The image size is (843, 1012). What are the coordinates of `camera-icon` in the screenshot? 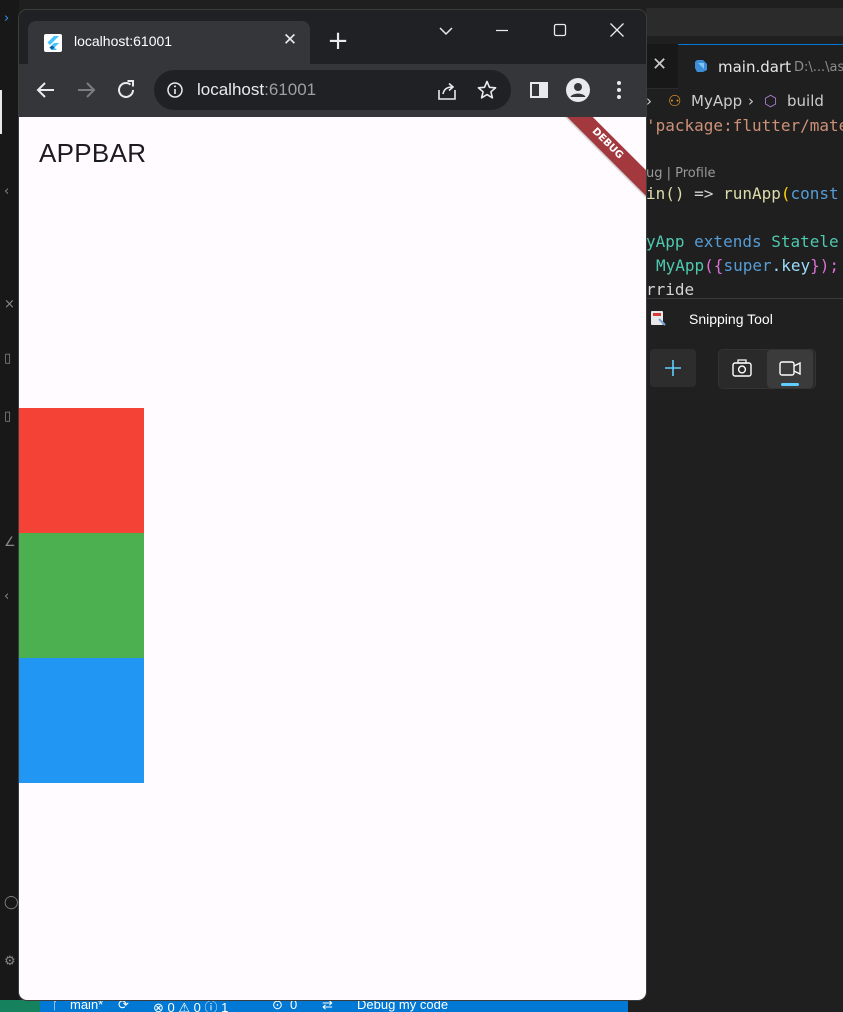 It's located at (742, 368).